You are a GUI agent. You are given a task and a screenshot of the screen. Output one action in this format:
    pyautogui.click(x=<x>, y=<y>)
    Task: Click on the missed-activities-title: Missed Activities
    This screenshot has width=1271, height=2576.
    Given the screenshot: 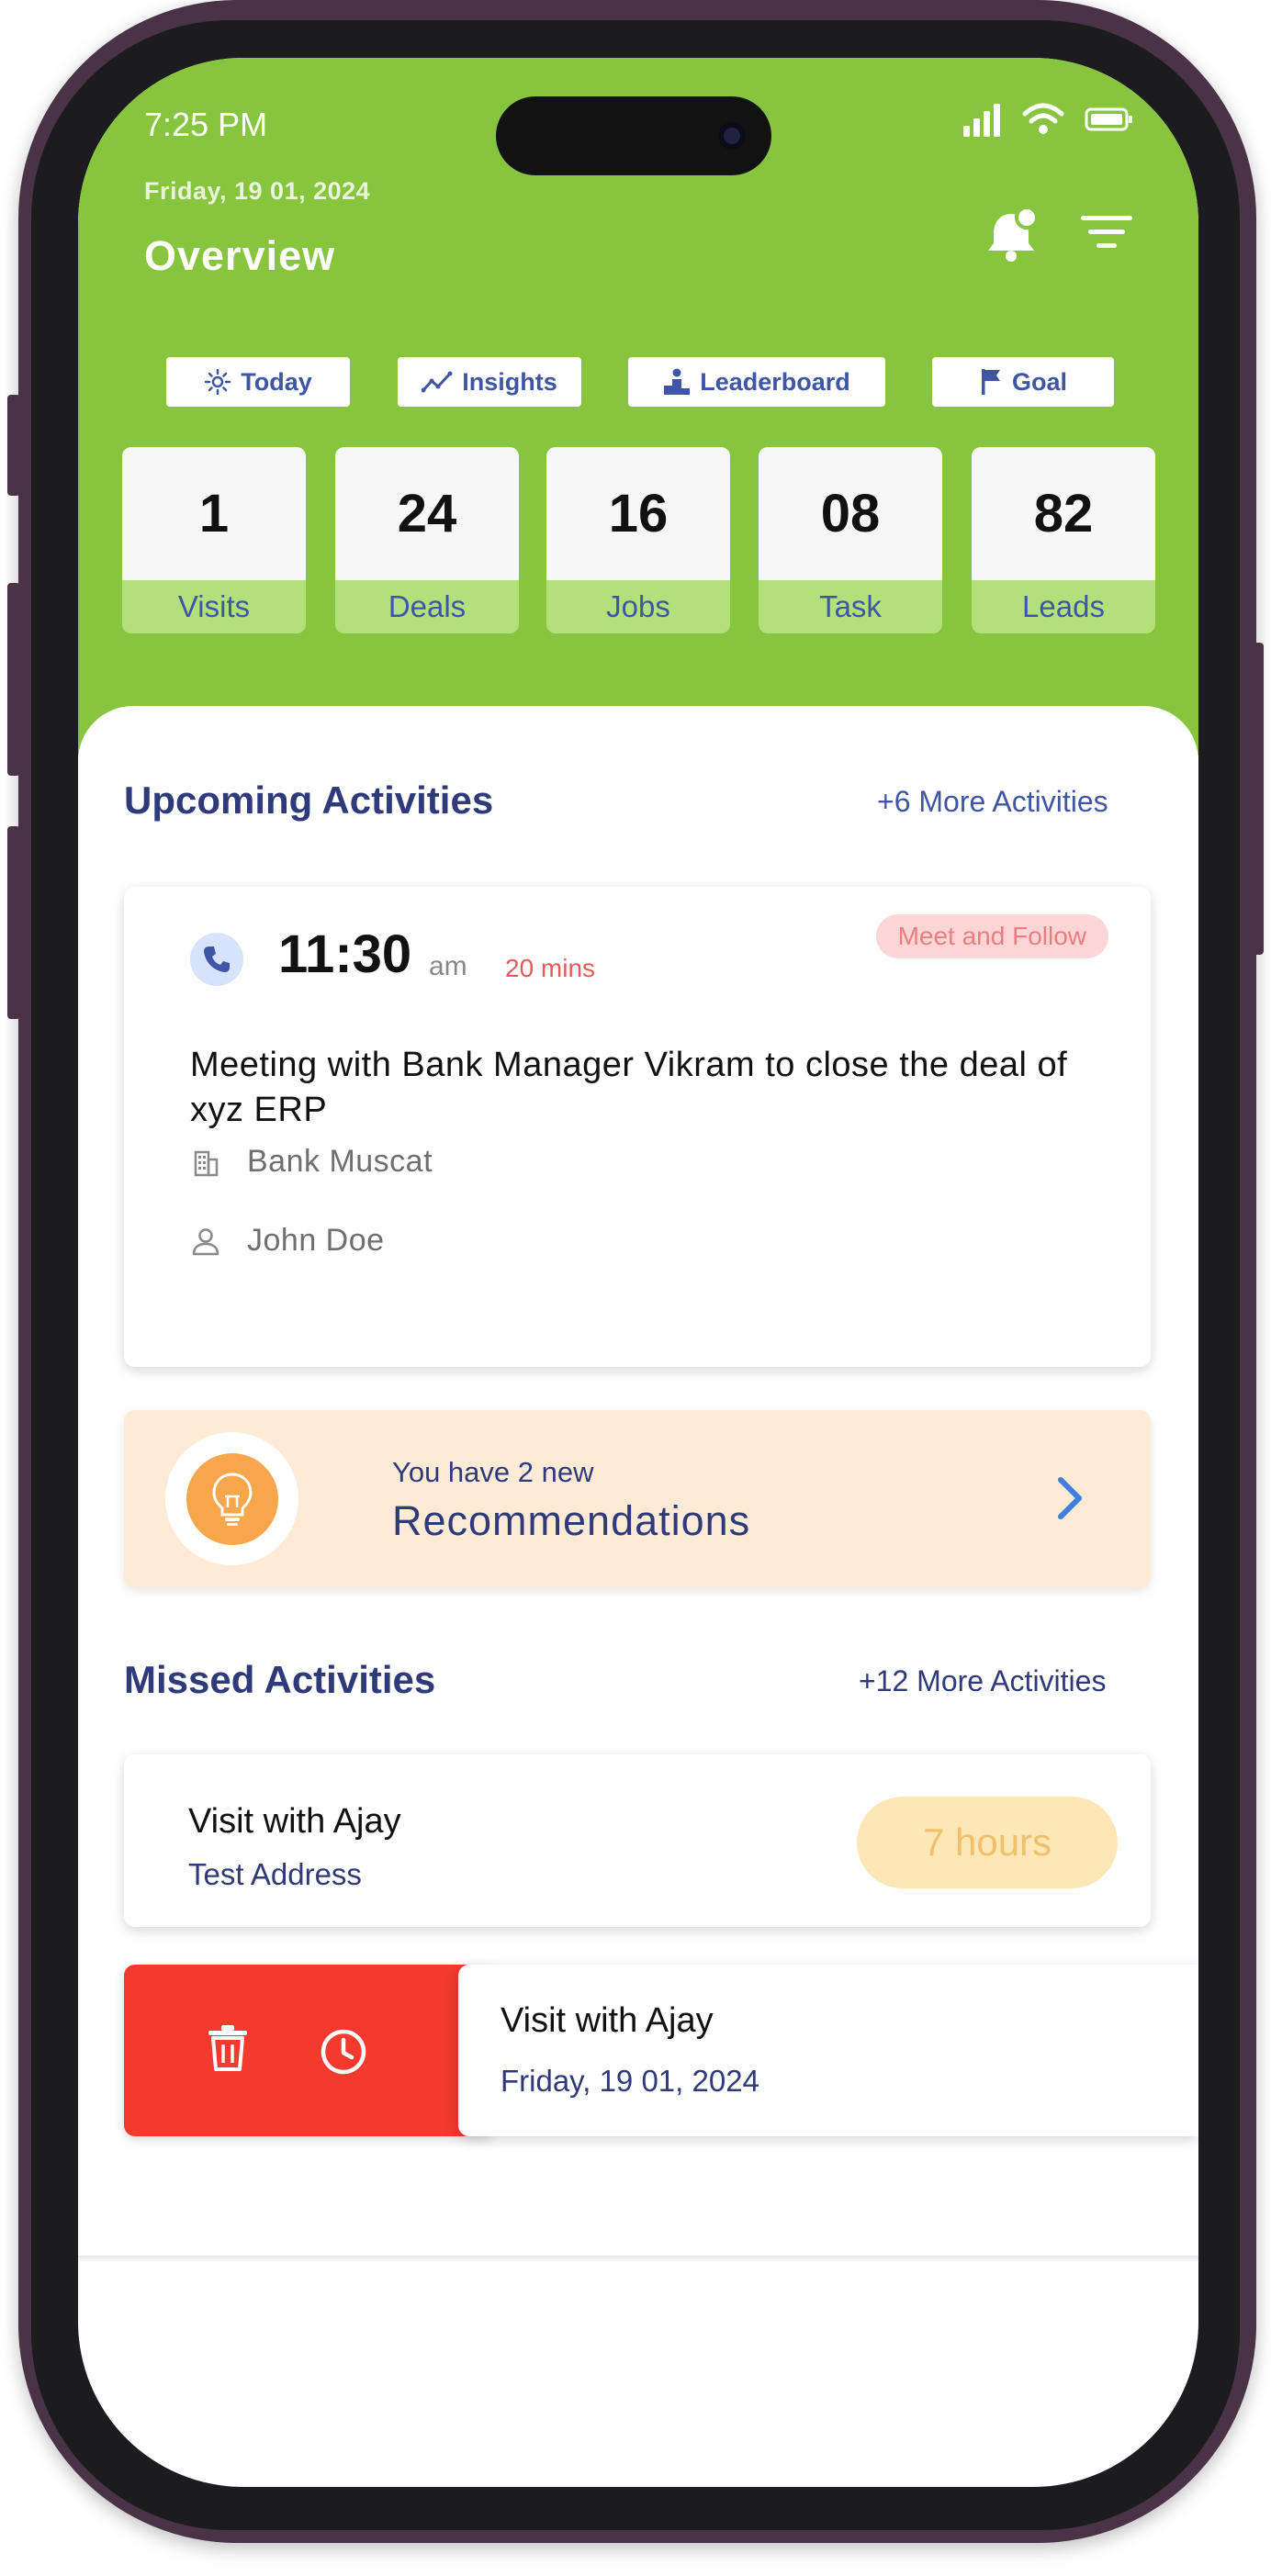 What is the action you would take?
    pyautogui.click(x=280, y=1679)
    